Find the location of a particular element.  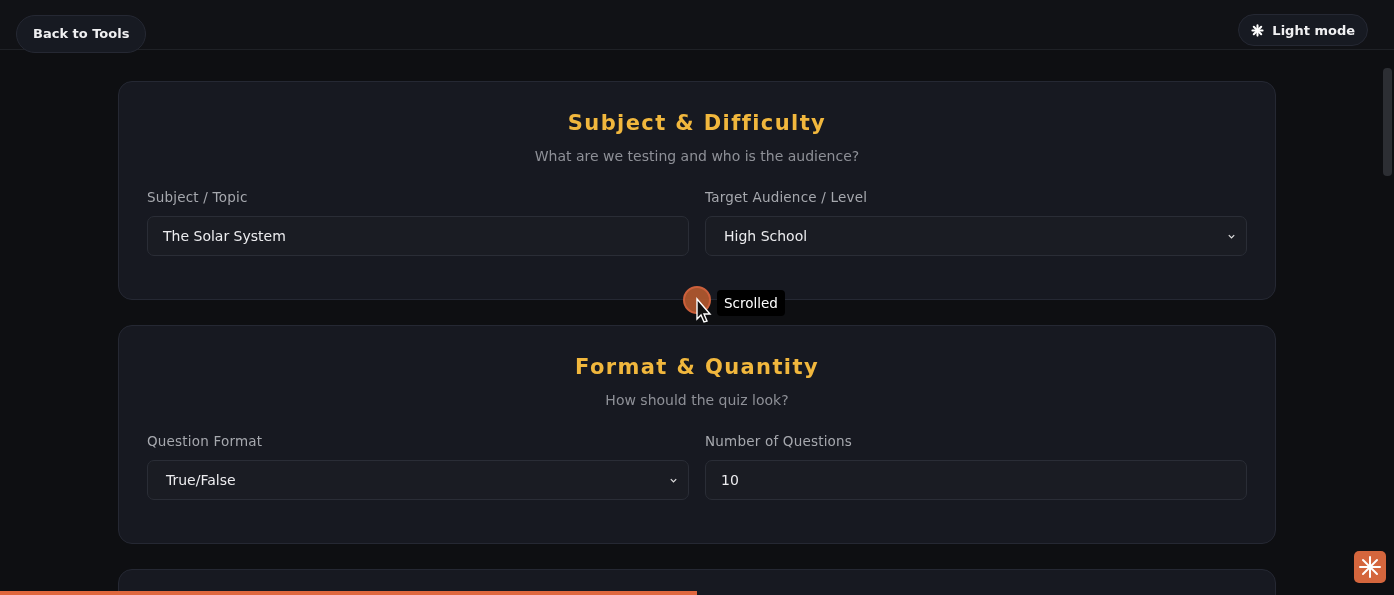

field-label: Question Format is located at coordinates (205, 441).